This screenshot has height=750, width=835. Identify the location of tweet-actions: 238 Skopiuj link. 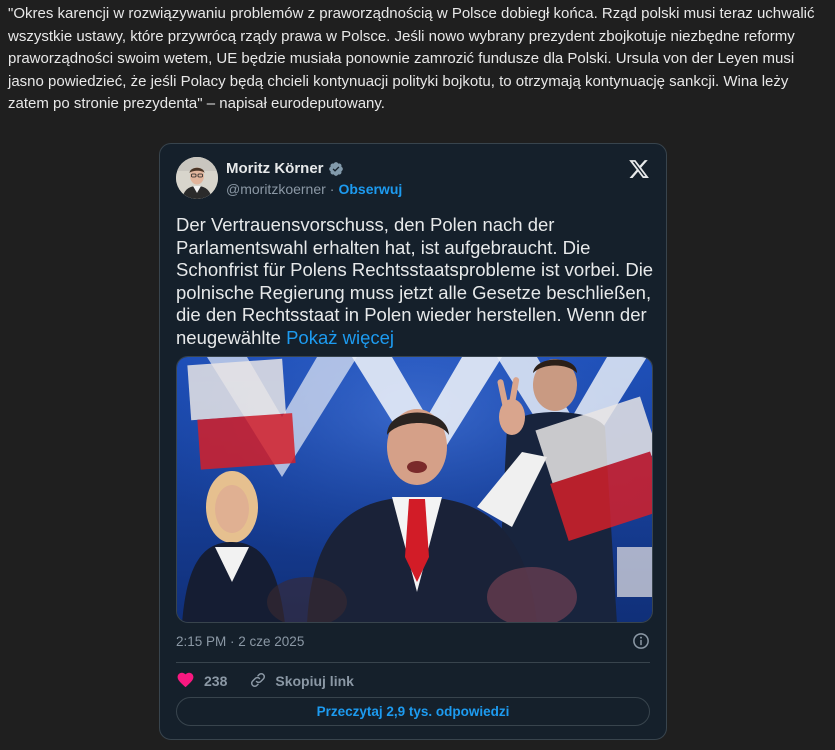
(265, 681).